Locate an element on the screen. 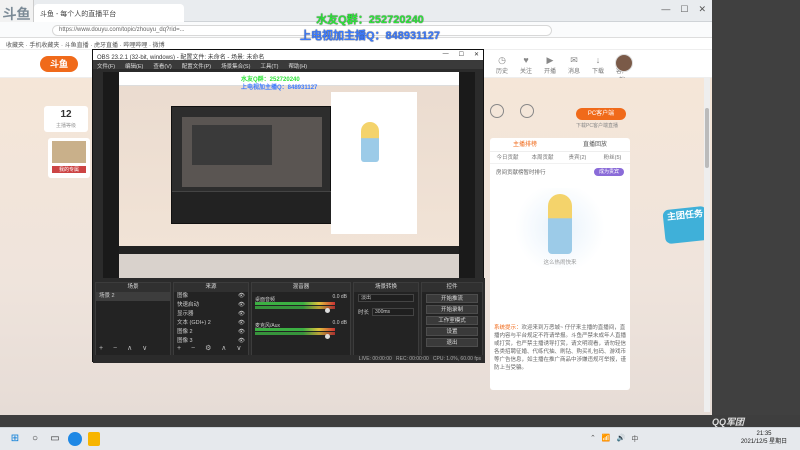  studio-mode-button: 工作室模式 is located at coordinates (452, 320).